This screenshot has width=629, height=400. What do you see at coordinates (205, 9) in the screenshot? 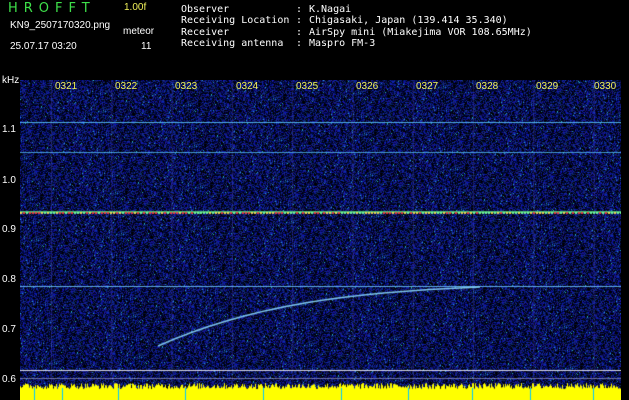
I see `info-label-observer: Observer` at bounding box center [205, 9].